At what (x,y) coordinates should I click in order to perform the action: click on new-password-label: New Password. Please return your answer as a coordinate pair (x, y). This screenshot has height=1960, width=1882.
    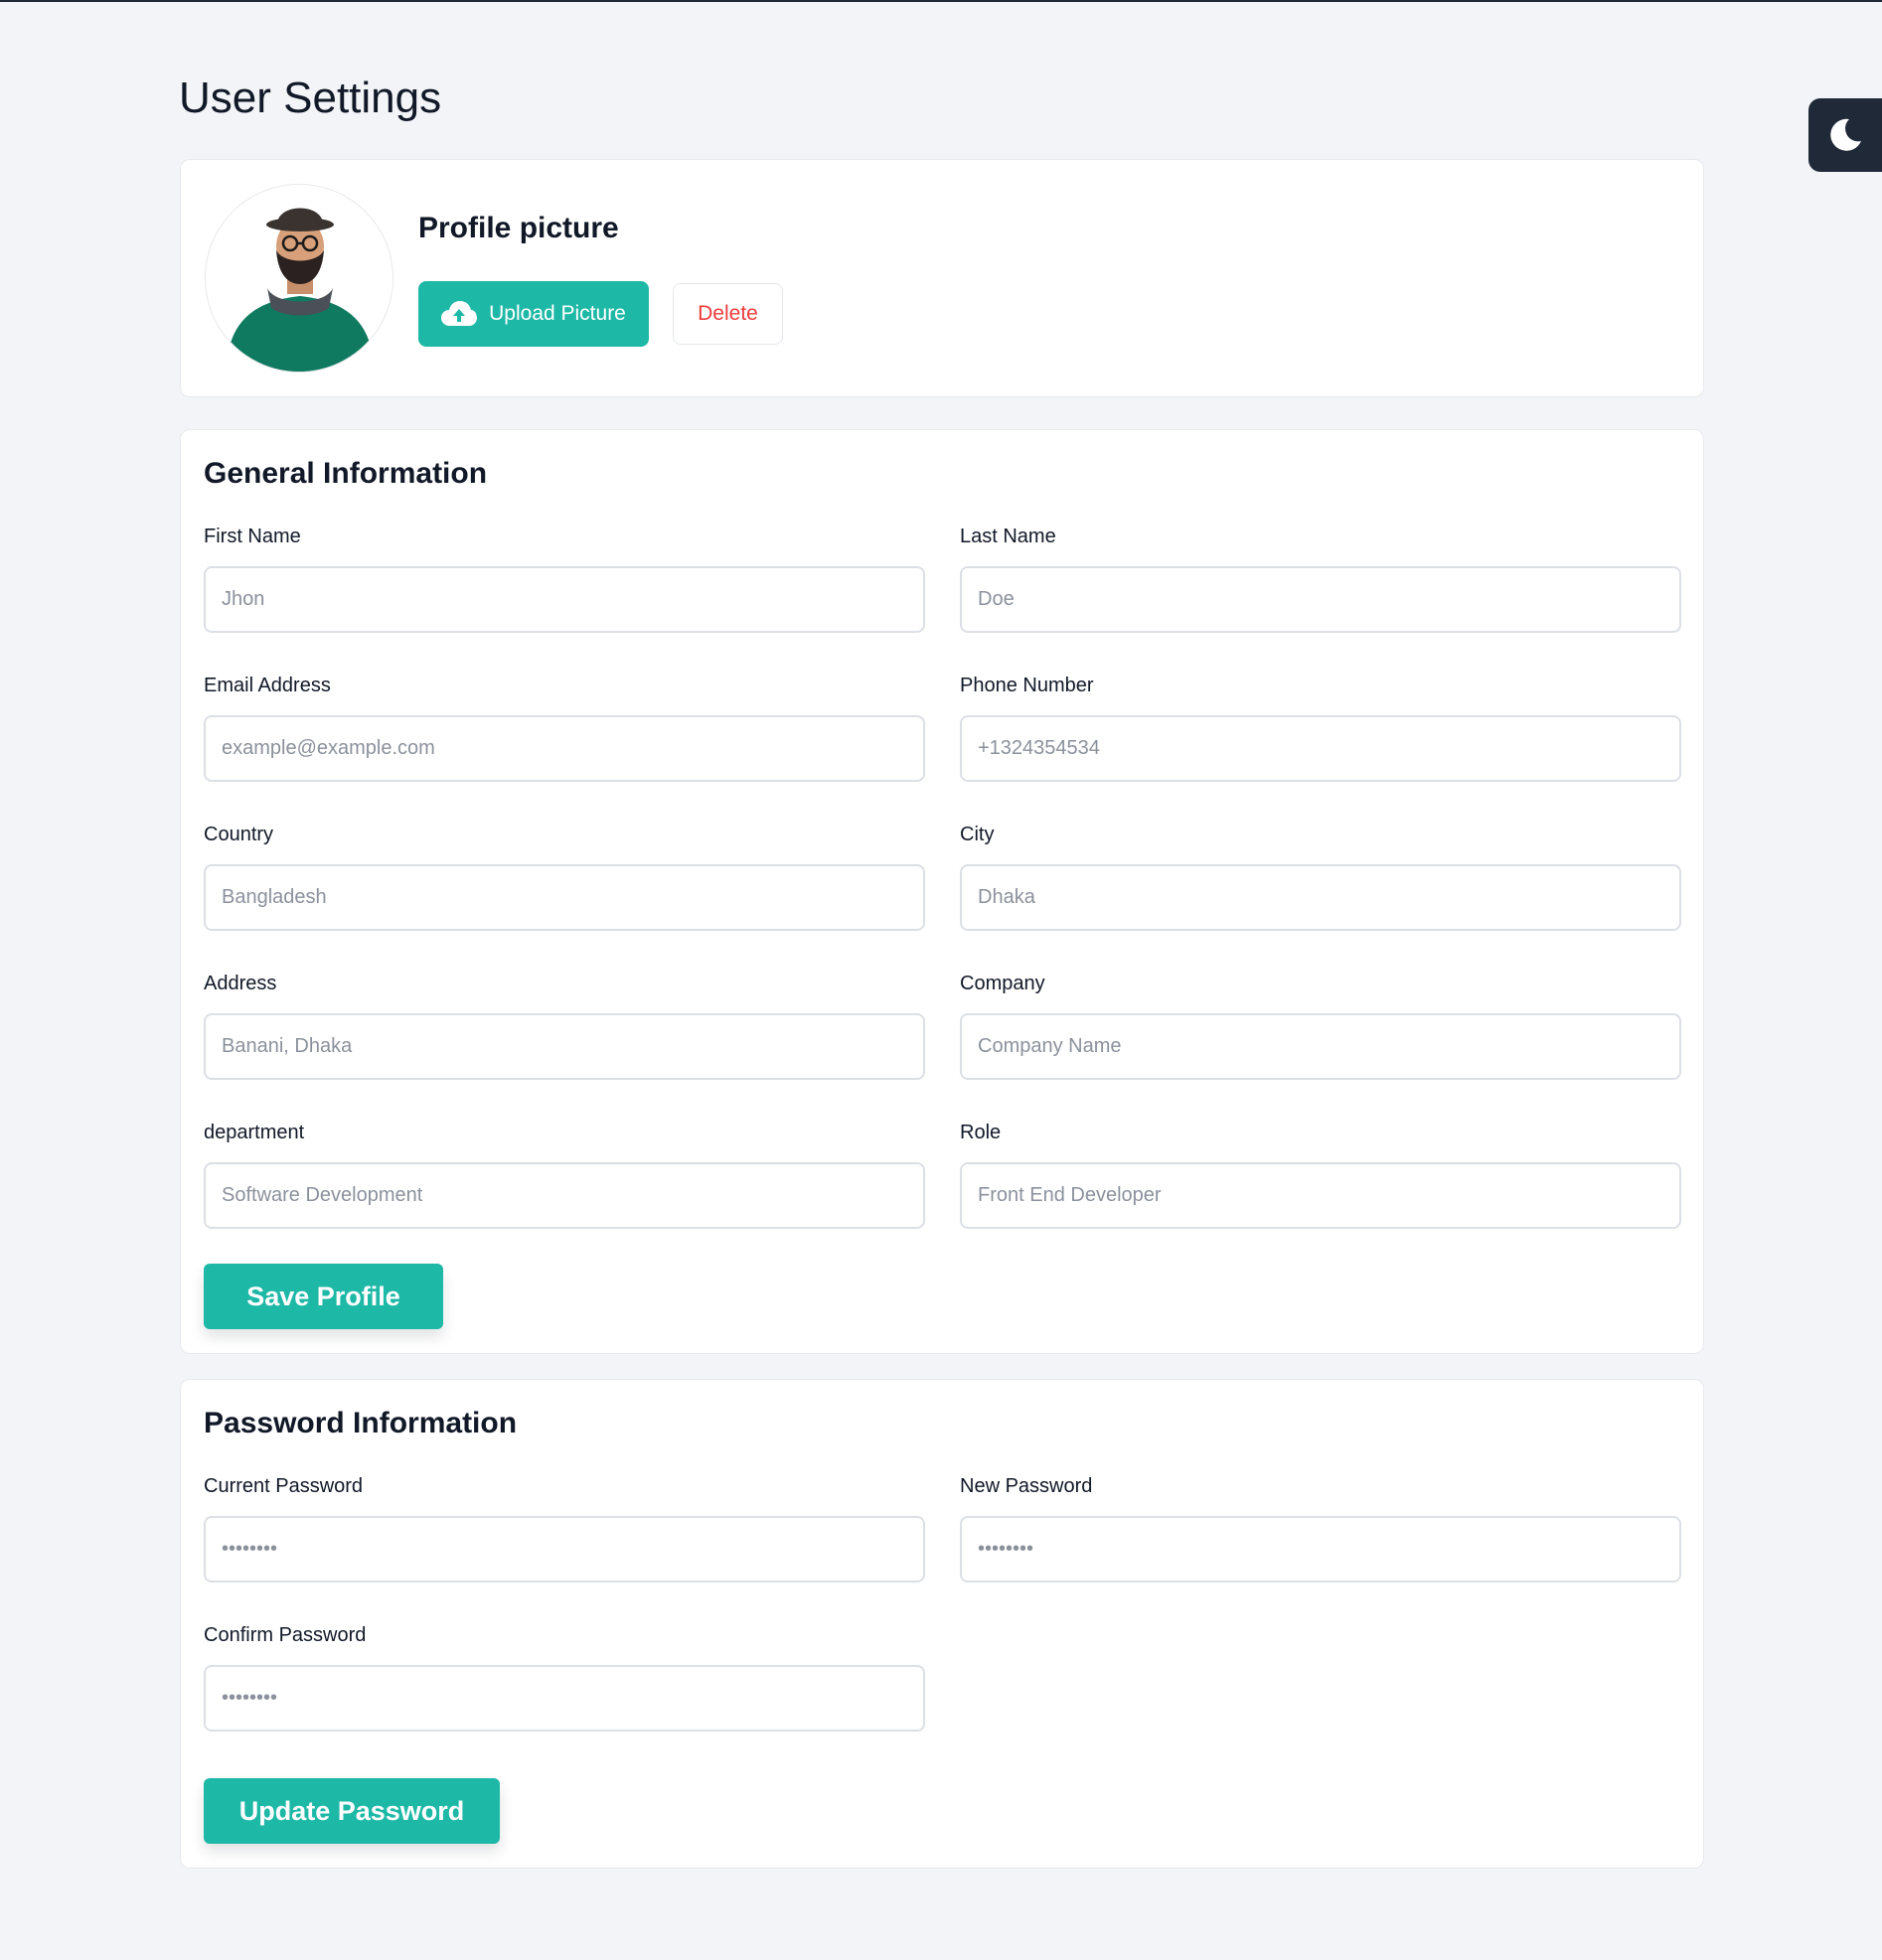
    Looking at the image, I should click on (1026, 1486).